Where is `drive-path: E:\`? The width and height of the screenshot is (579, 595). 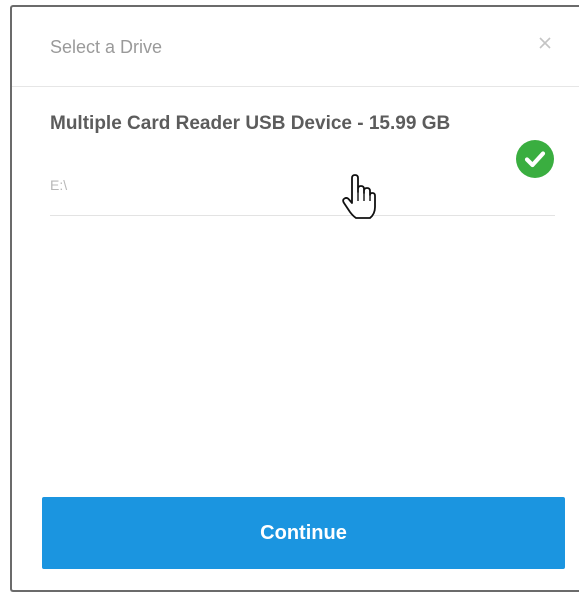
drive-path: E:\ is located at coordinates (59, 185).